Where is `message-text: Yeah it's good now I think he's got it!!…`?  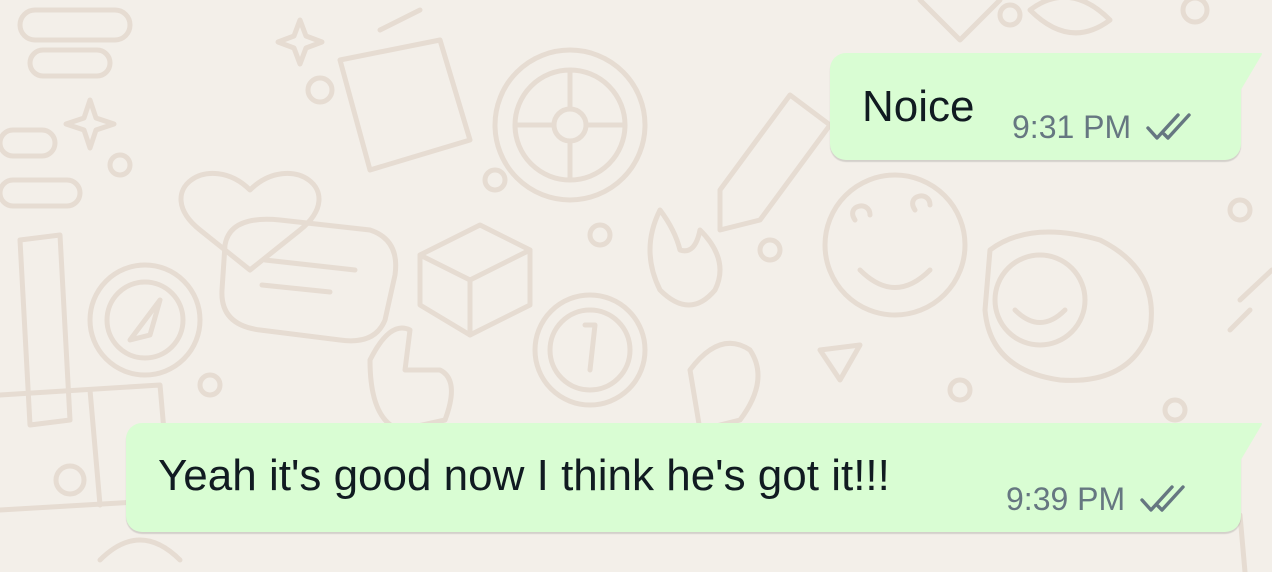
message-text: Yeah it's good now I think he's got it!!… is located at coordinates (524, 475).